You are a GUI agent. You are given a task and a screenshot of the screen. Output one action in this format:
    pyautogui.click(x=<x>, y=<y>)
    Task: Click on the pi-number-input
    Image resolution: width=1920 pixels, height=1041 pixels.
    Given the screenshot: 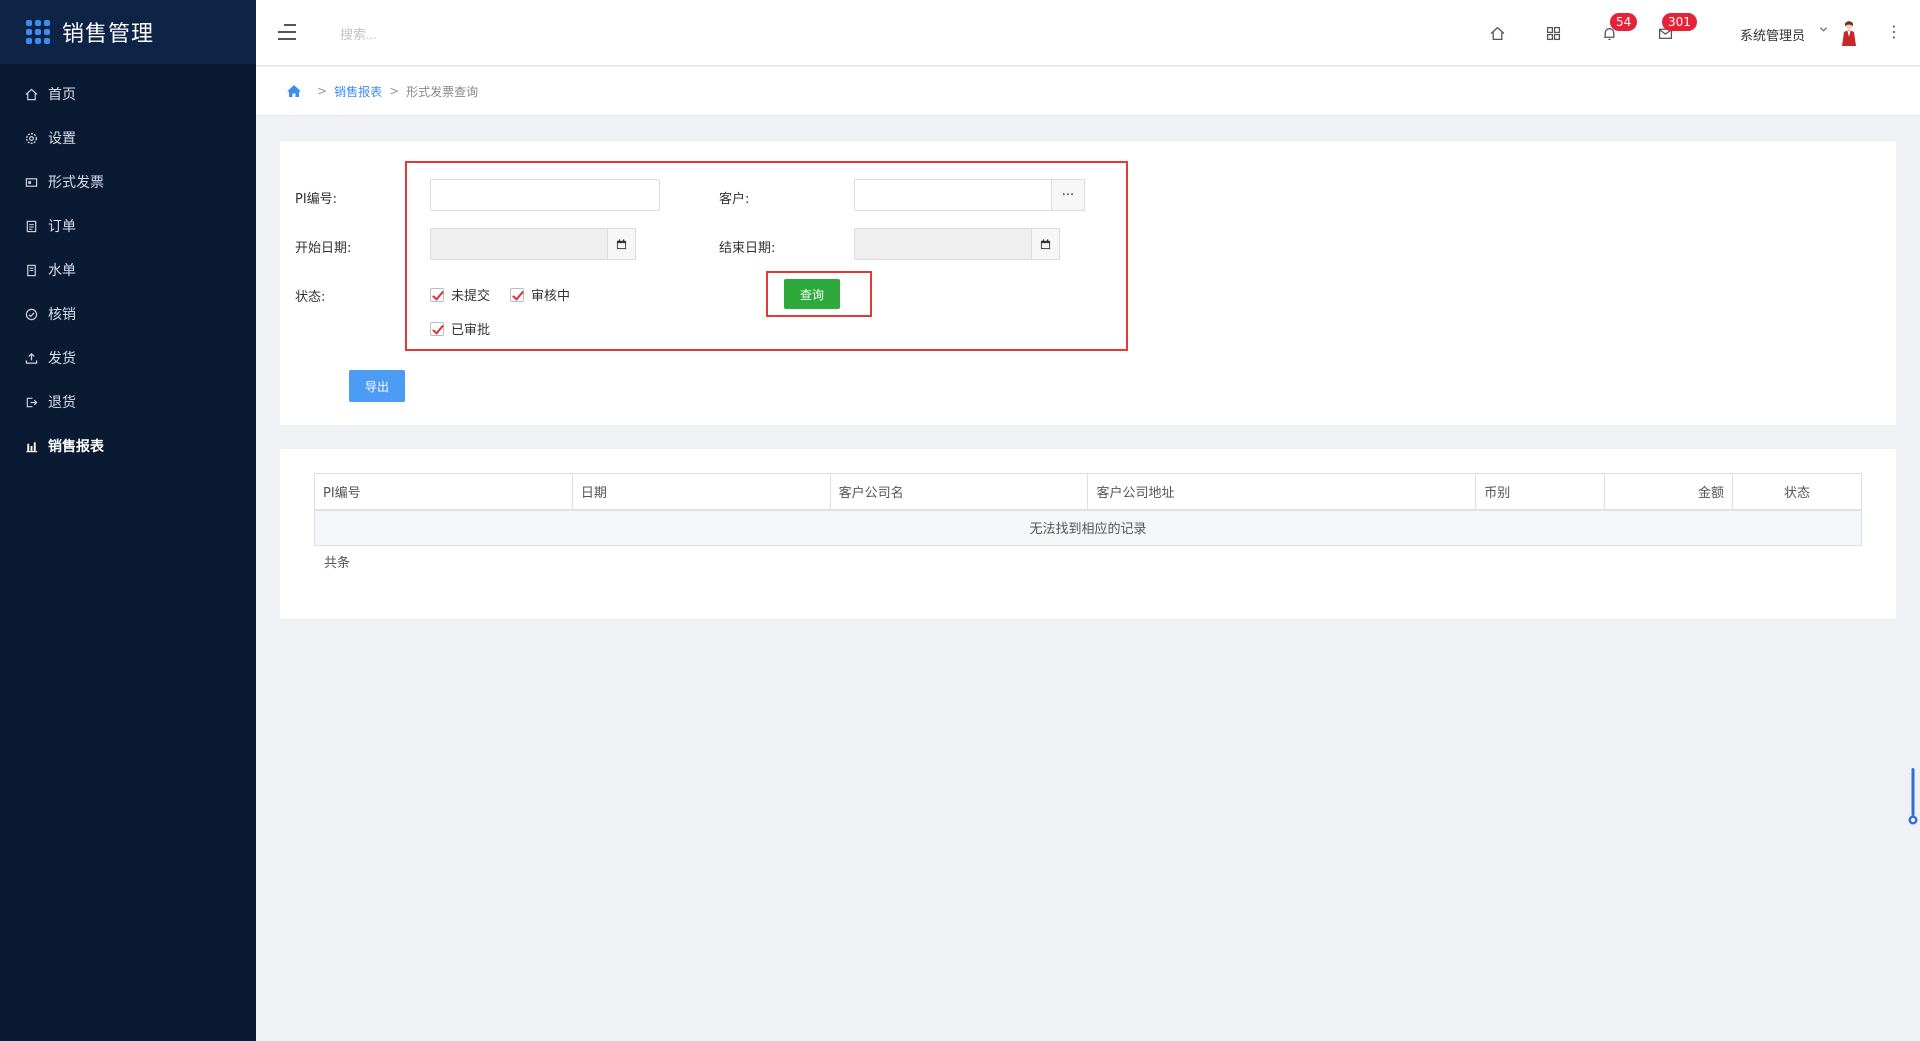 What is the action you would take?
    pyautogui.click(x=545, y=195)
    